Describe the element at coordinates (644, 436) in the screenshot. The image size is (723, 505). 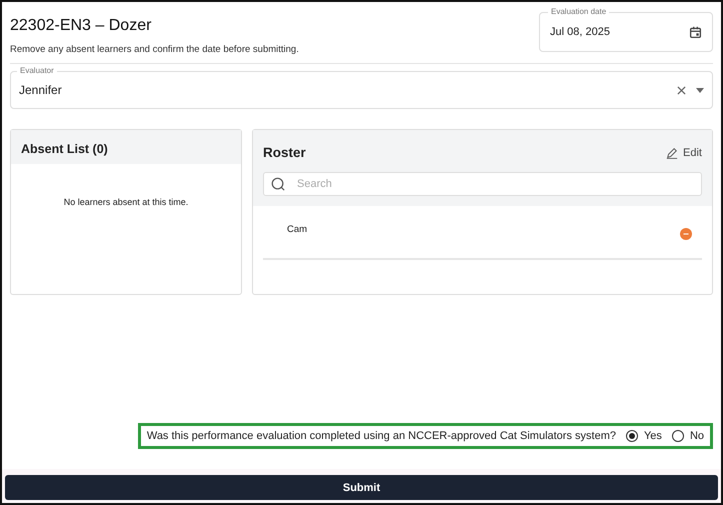
I see `radio-option: Yes` at that location.